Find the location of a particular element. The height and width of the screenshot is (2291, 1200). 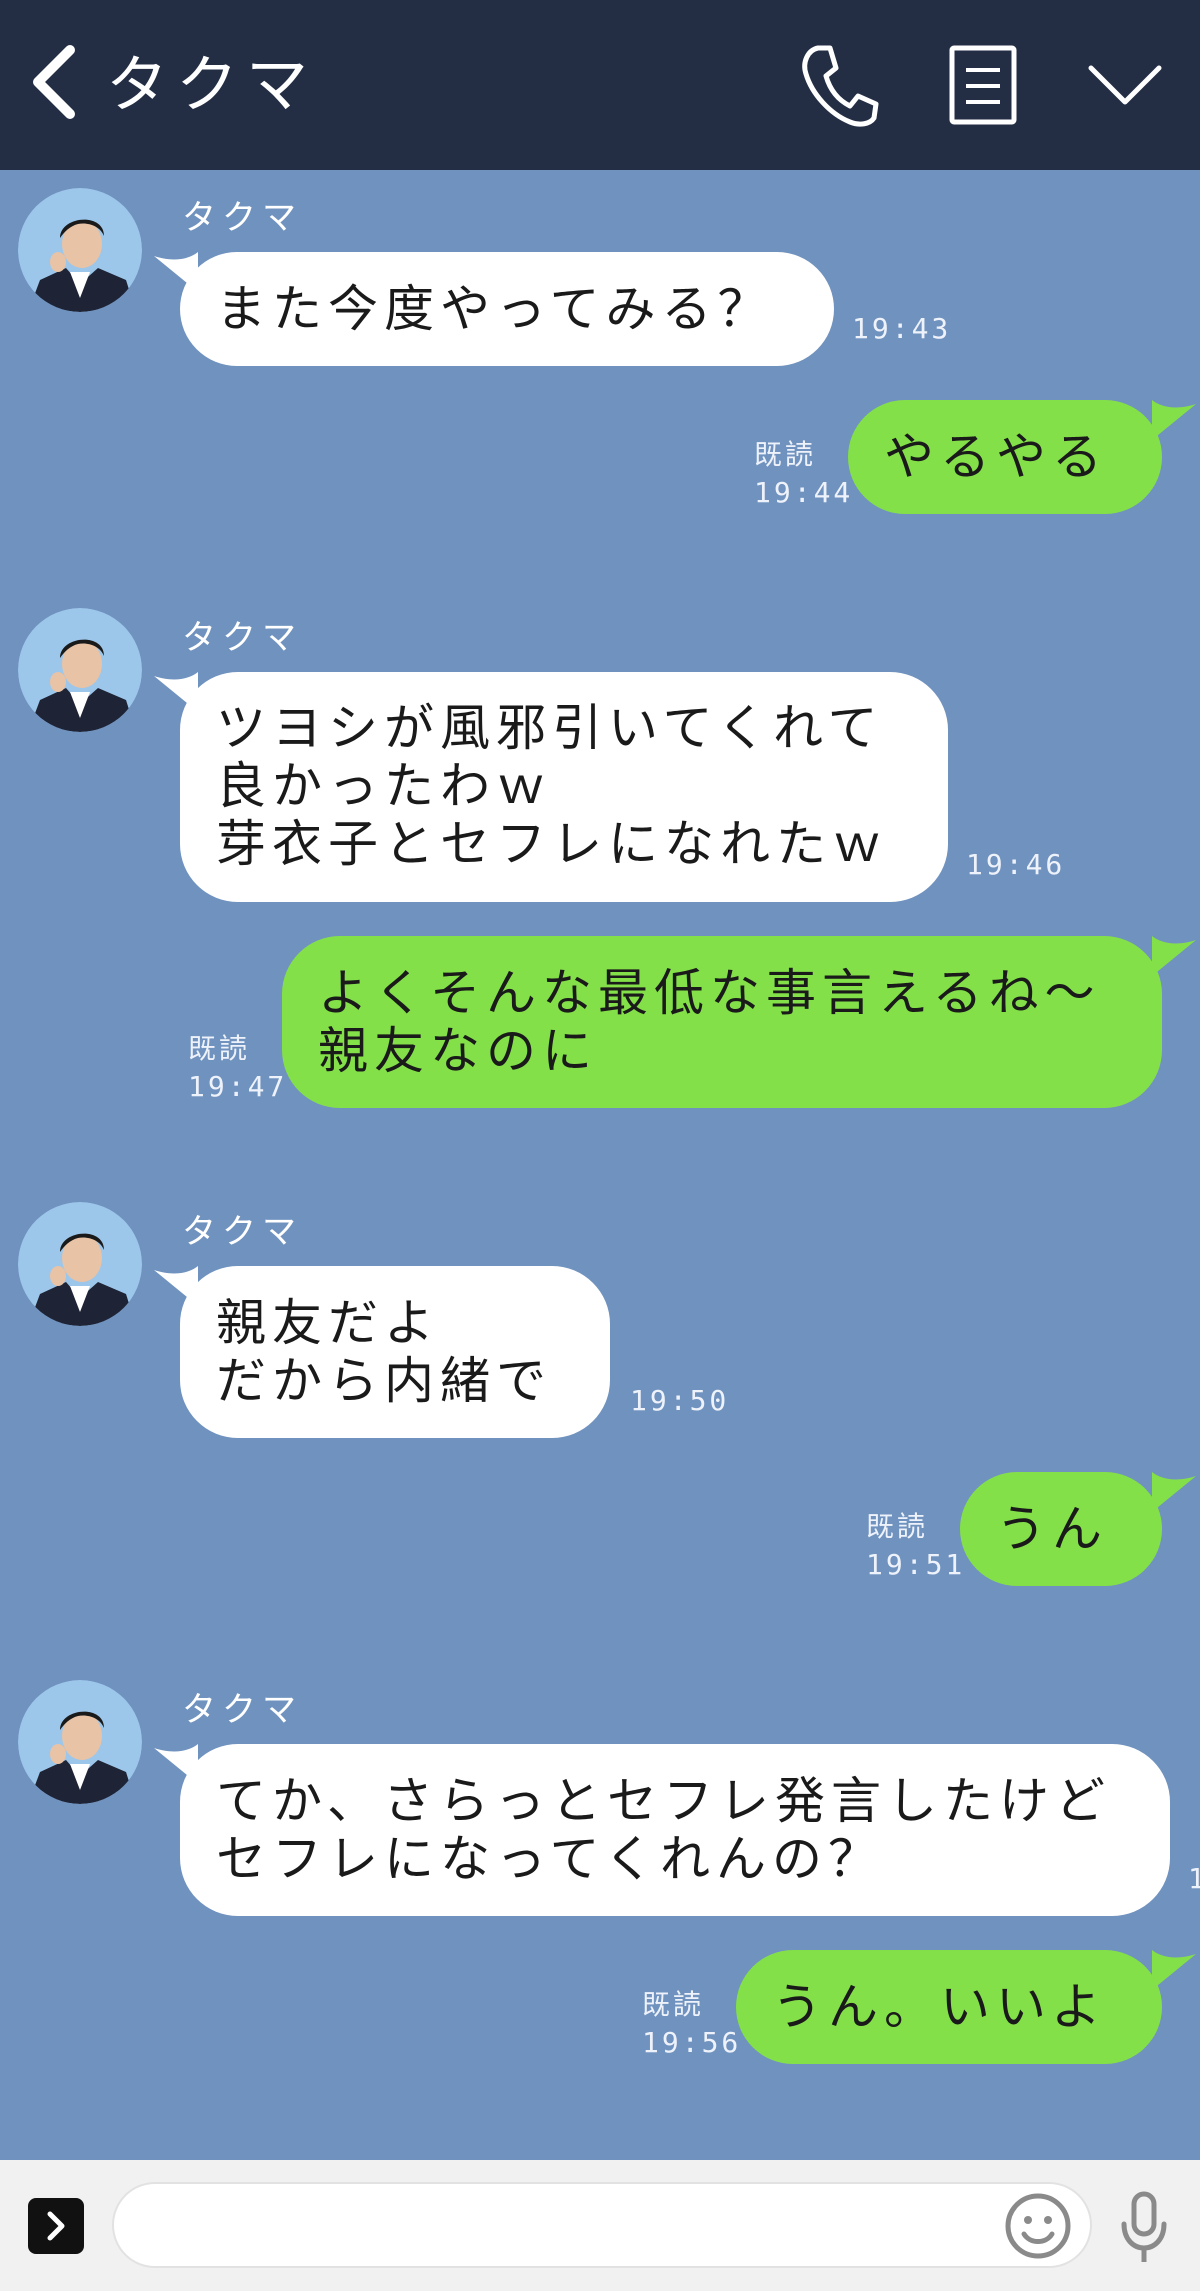

message-time: 19:47 is located at coordinates (238, 1086).